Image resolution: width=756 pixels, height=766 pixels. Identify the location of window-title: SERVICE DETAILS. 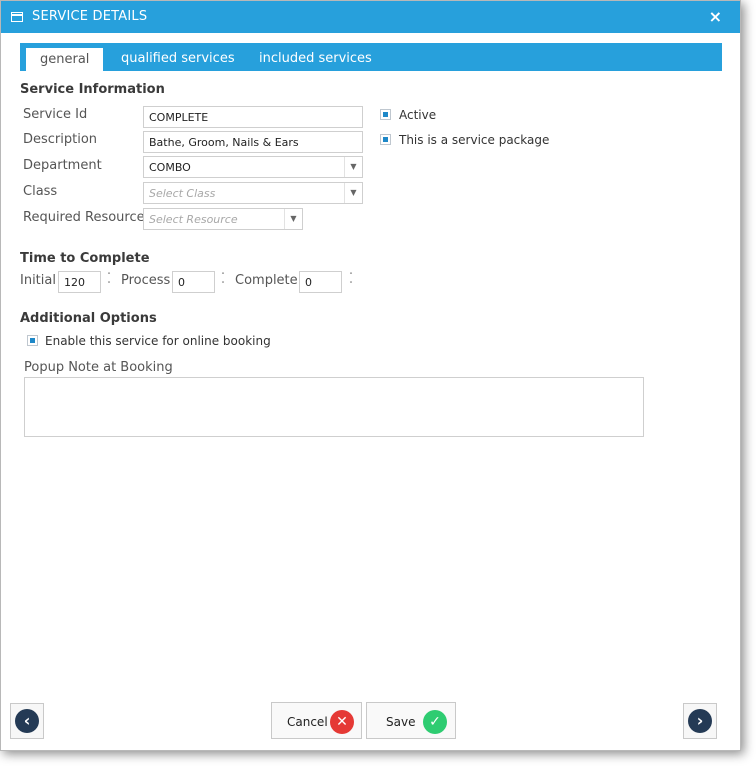
(90, 16).